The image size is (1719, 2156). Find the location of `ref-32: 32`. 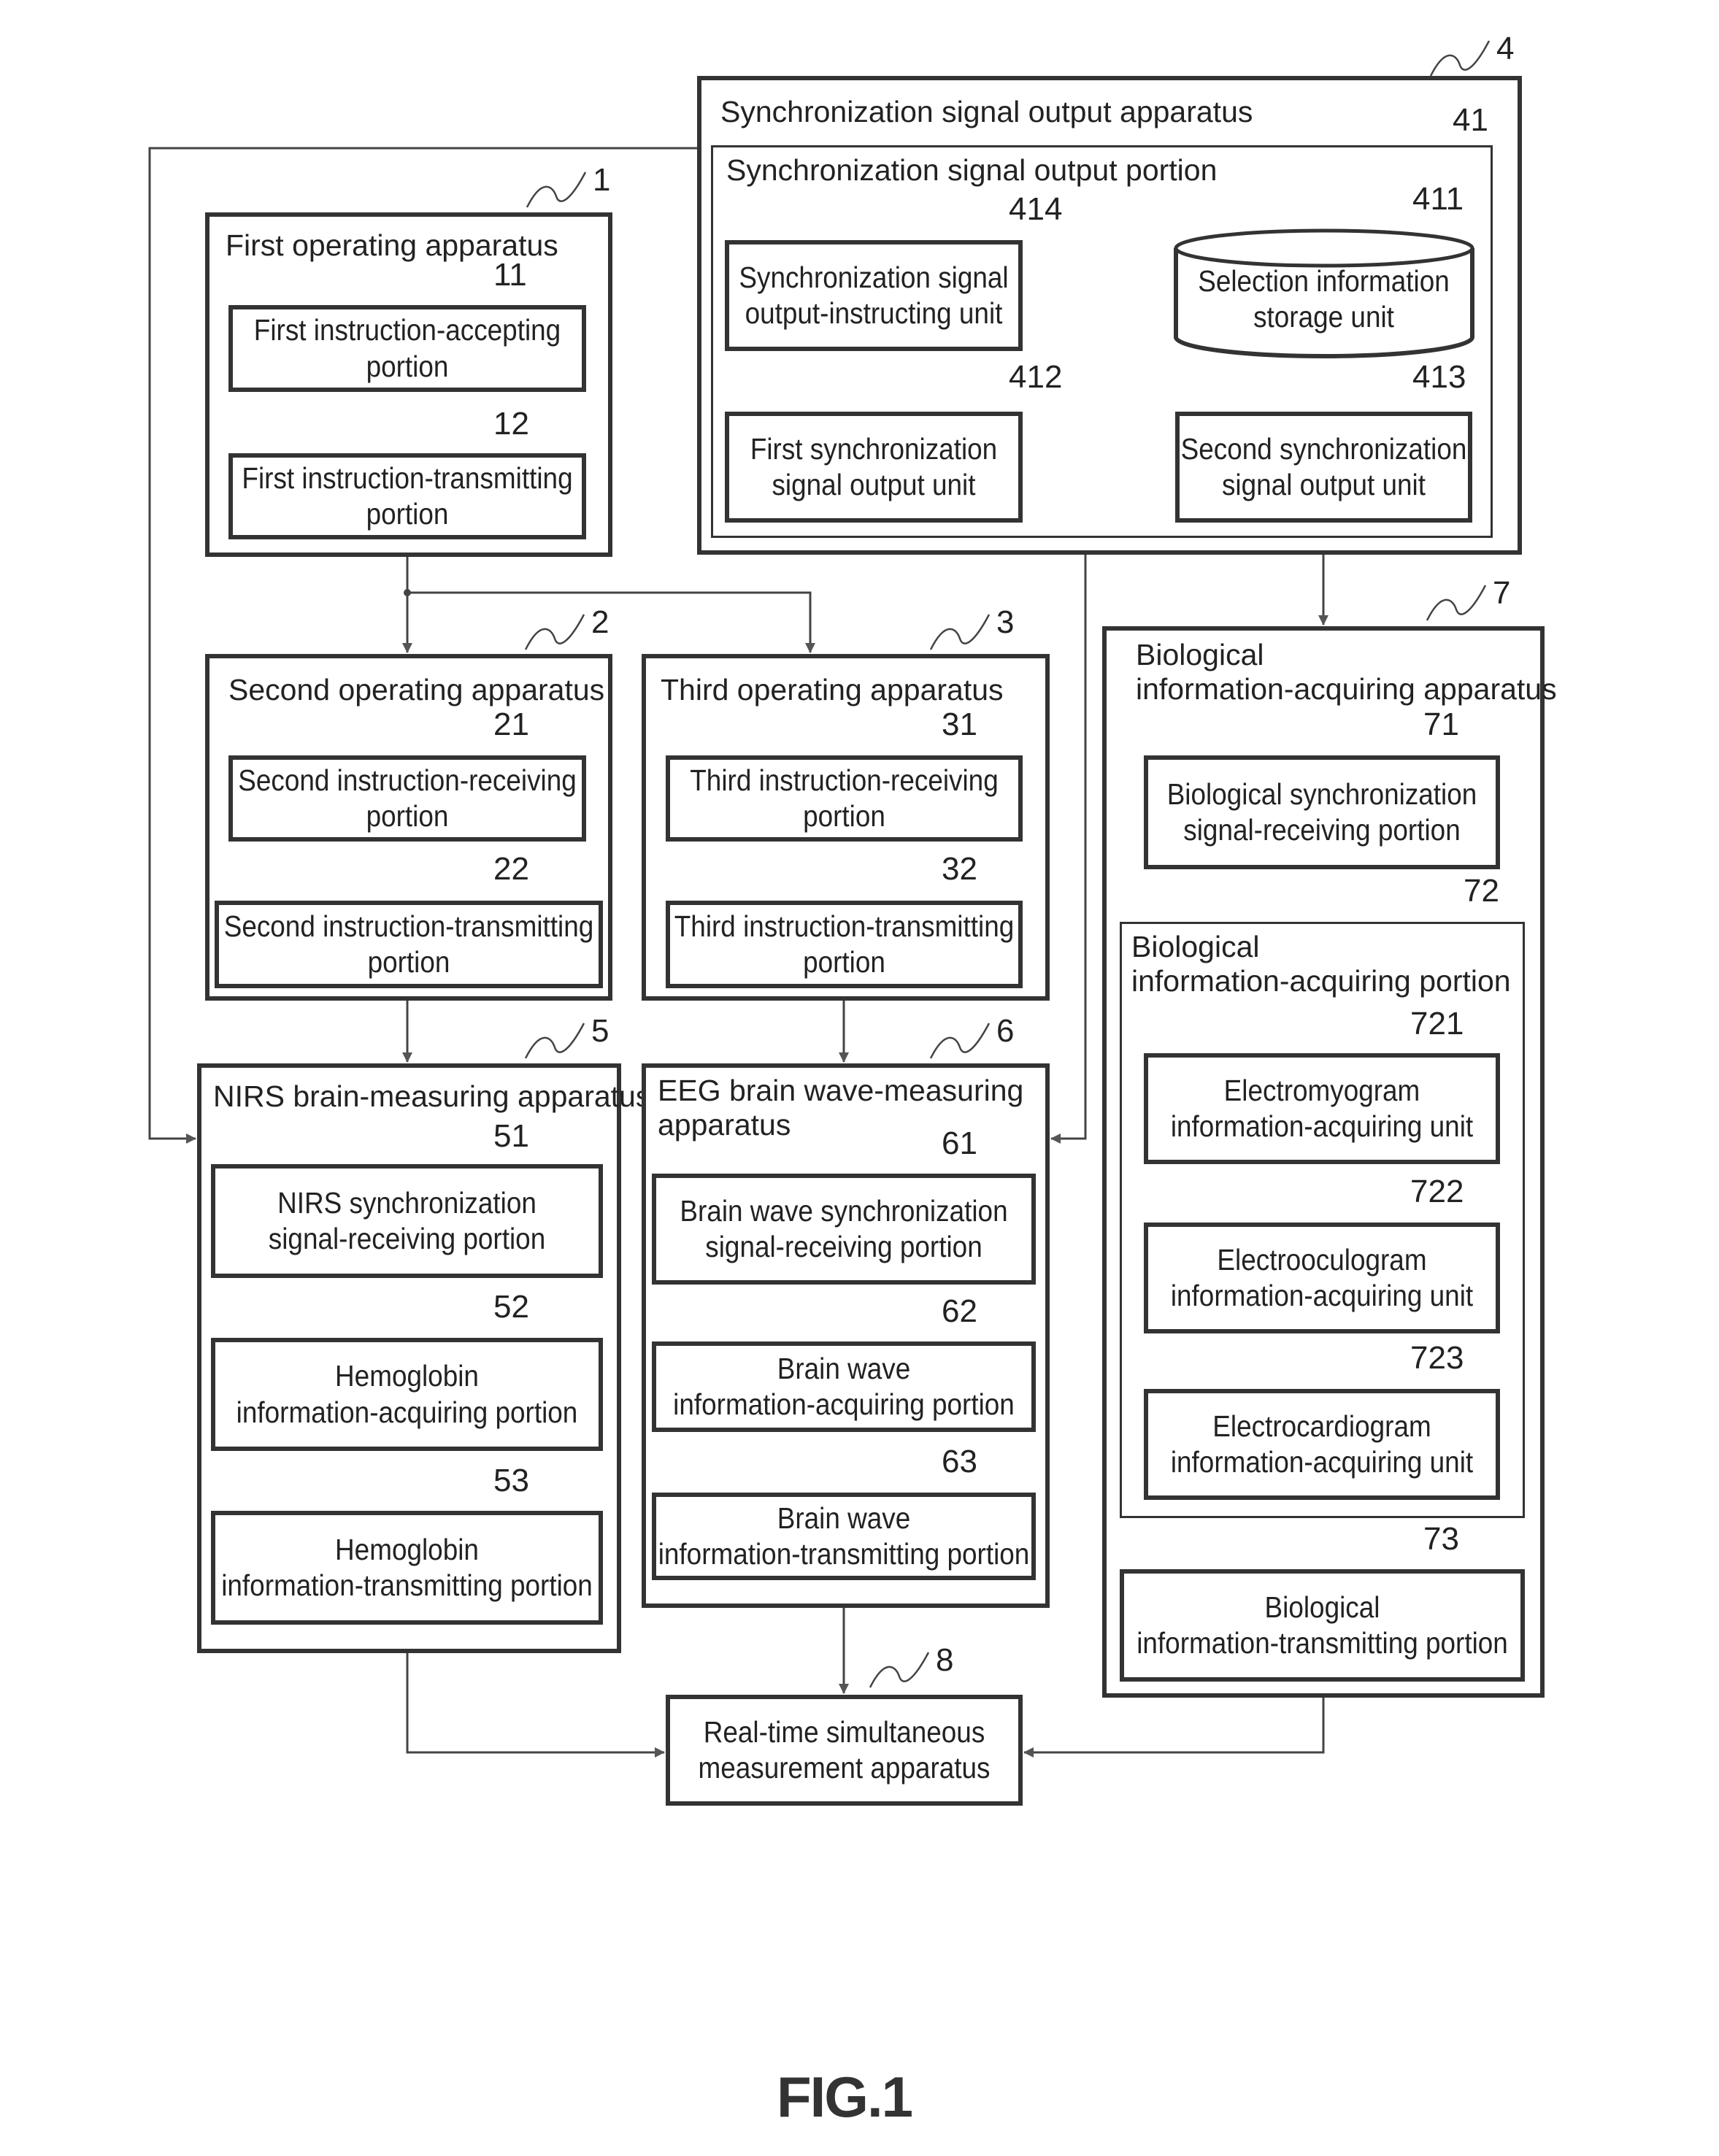

ref-32: 32 is located at coordinates (959, 869).